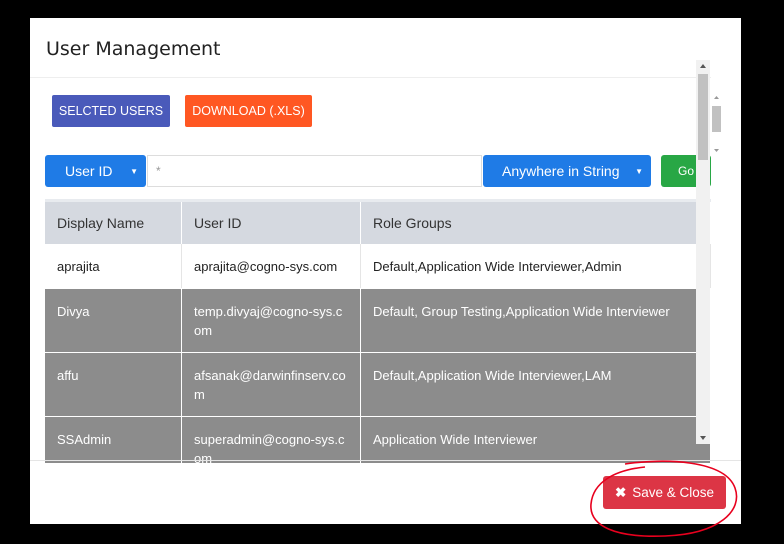 The height and width of the screenshot is (544, 784). I want to click on cell-user-id: temp.divyaj@cogno-sys.com, so click(271, 320).